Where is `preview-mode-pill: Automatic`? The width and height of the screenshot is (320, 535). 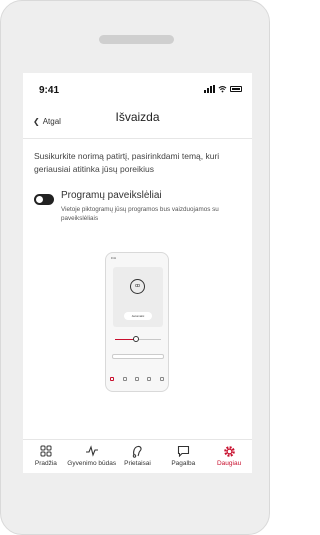
preview-mode-pill: Automatic is located at coordinates (138, 316).